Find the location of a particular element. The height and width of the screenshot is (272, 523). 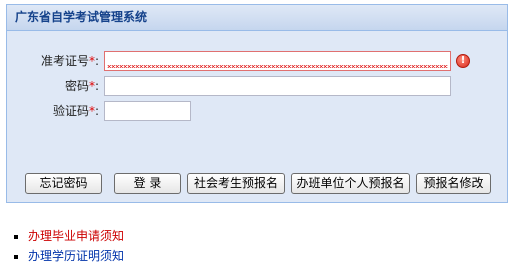

exam-id-input is located at coordinates (277, 61).